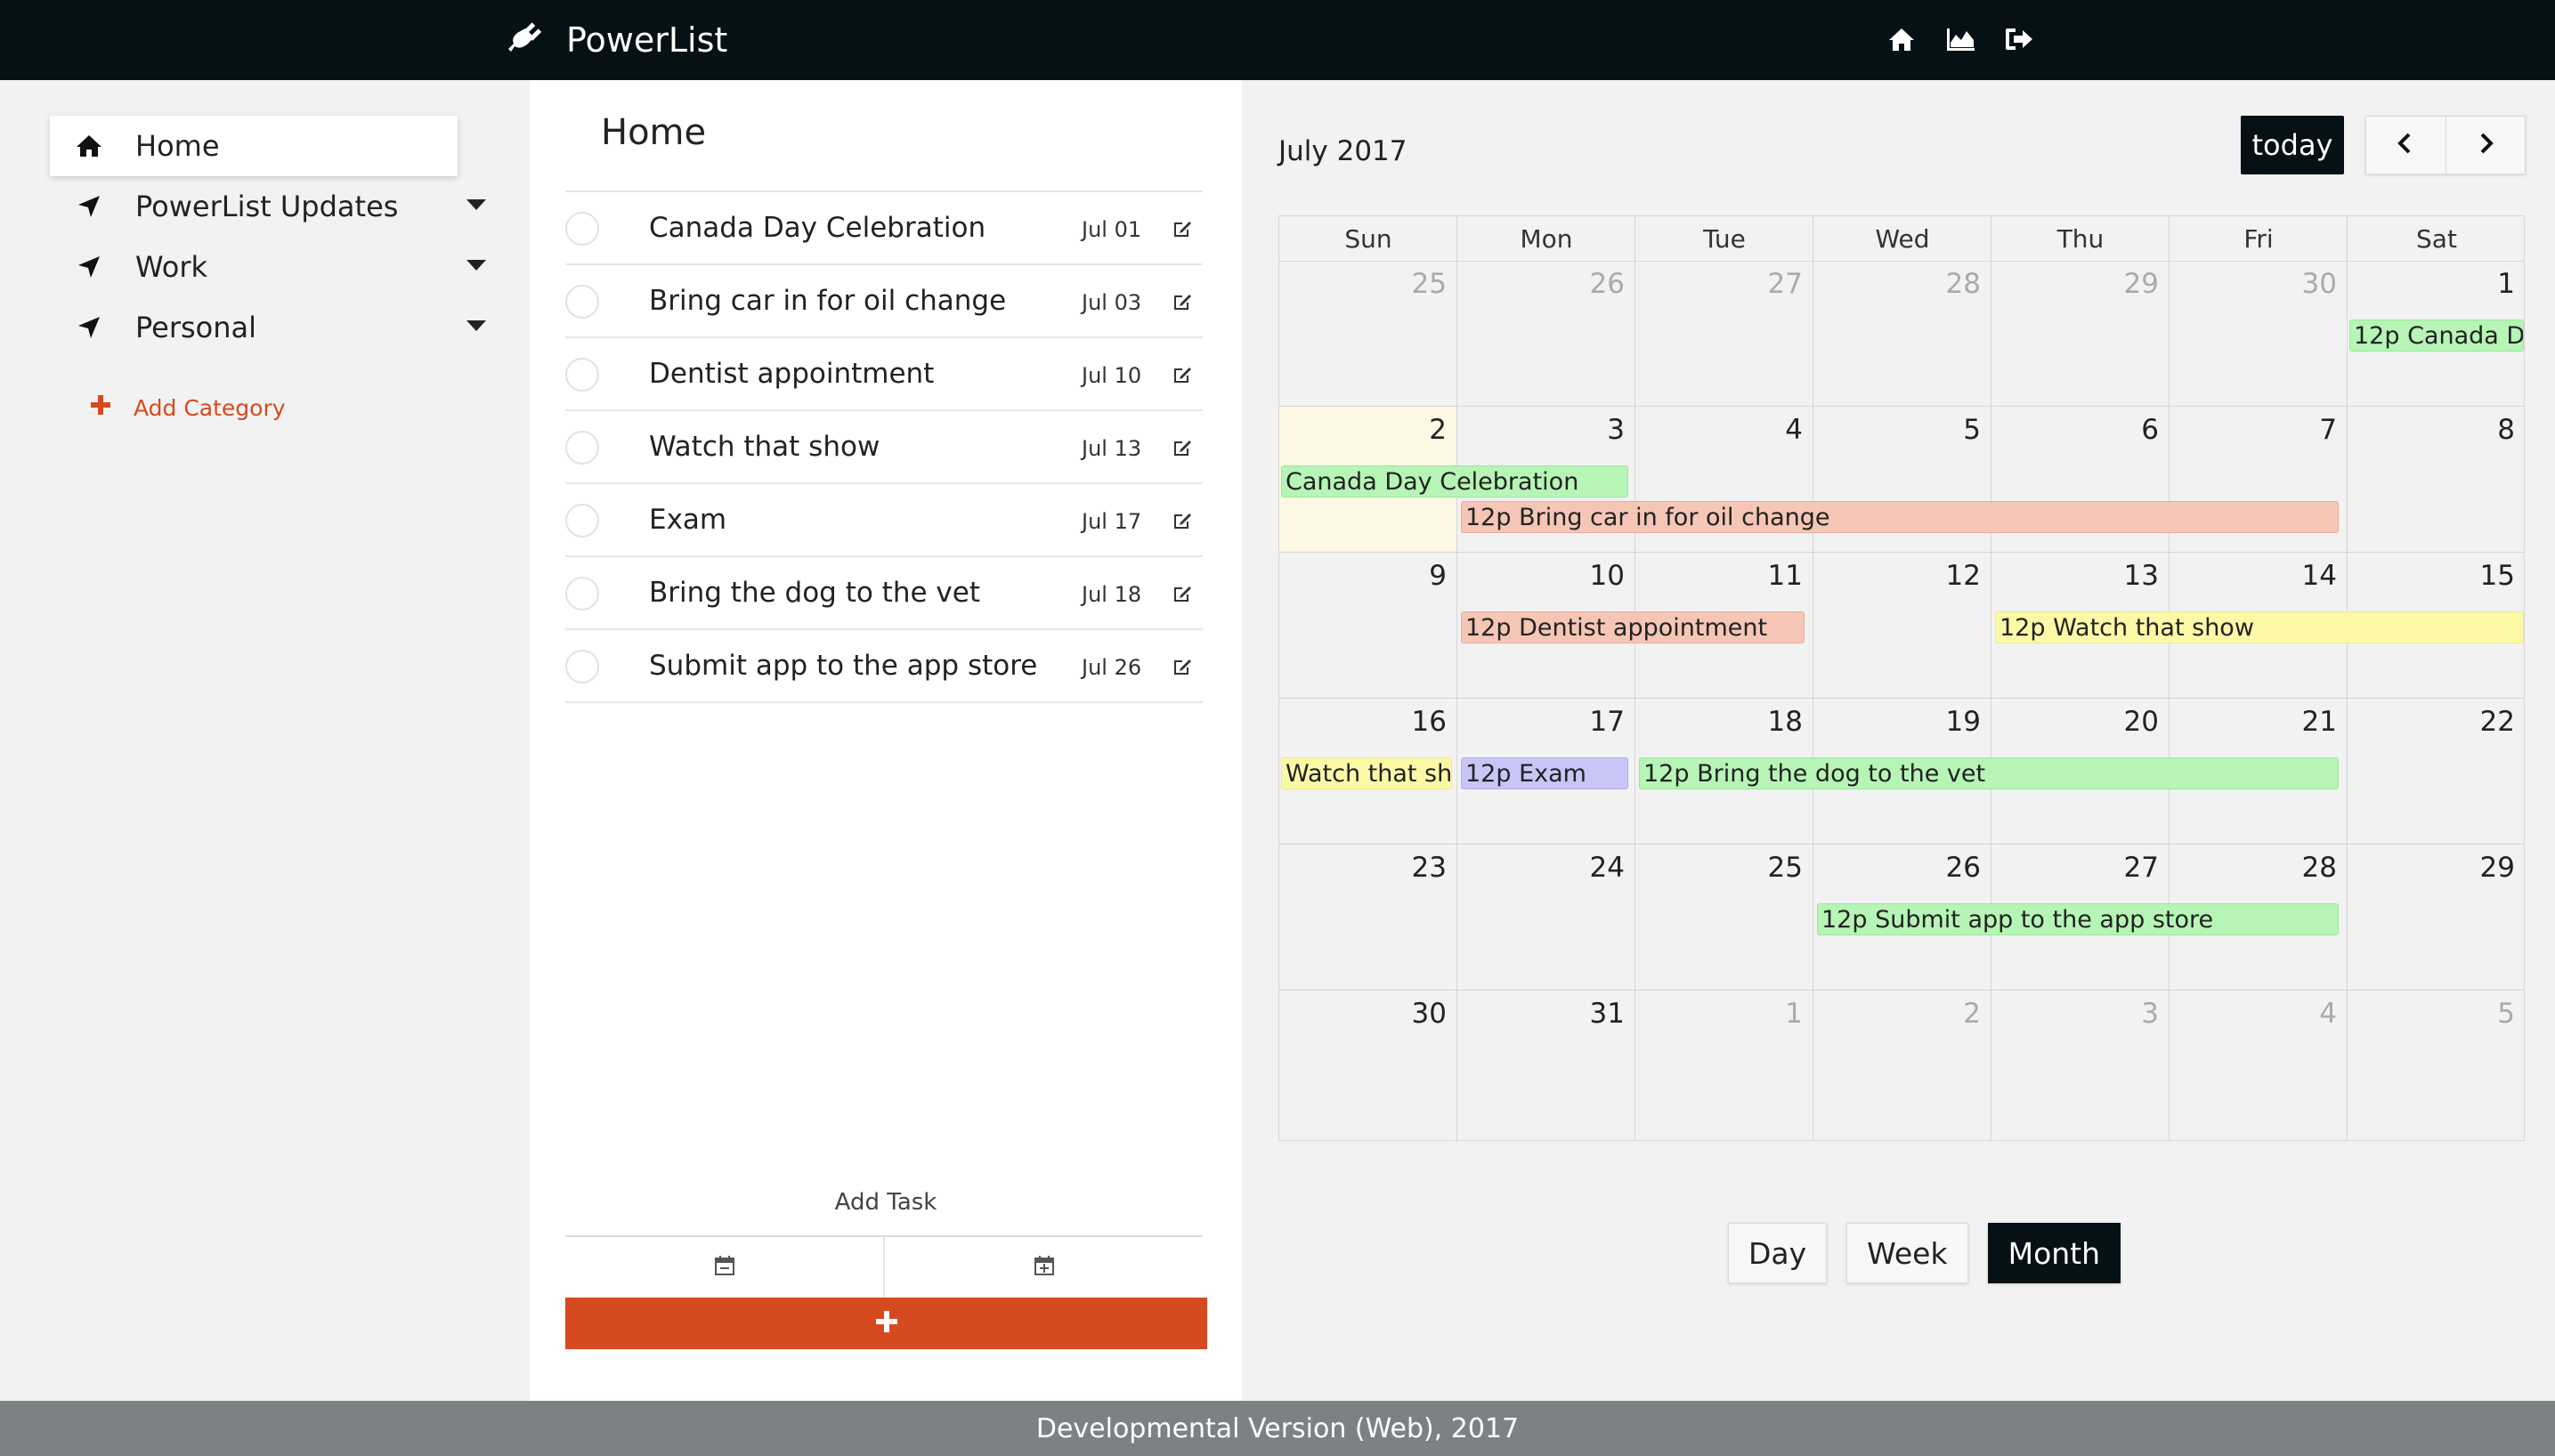  What do you see at coordinates (1367, 773) in the screenshot?
I see `calendar-event: Watch that sho` at bounding box center [1367, 773].